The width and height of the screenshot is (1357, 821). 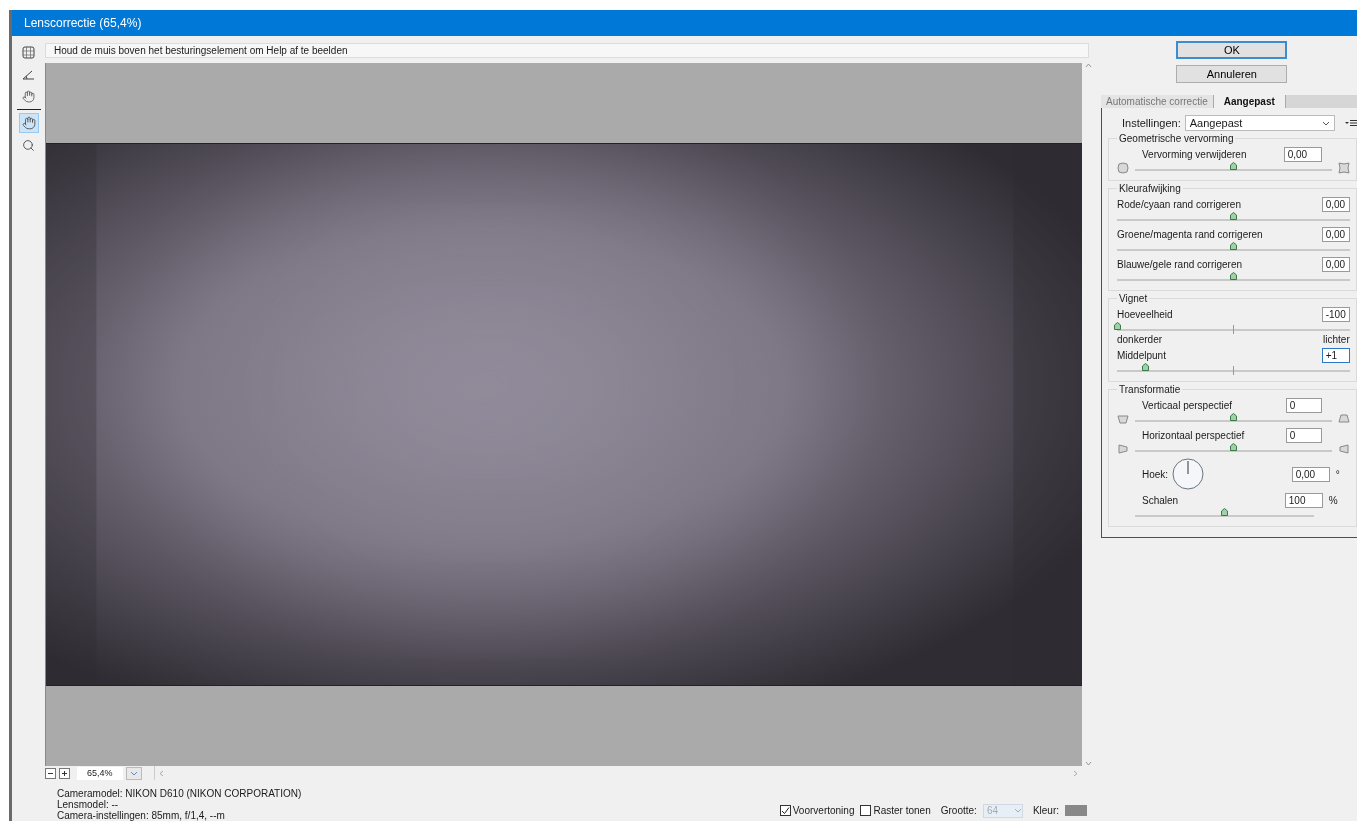 What do you see at coordinates (785, 810) in the screenshot?
I see `preview-checkbox` at bounding box center [785, 810].